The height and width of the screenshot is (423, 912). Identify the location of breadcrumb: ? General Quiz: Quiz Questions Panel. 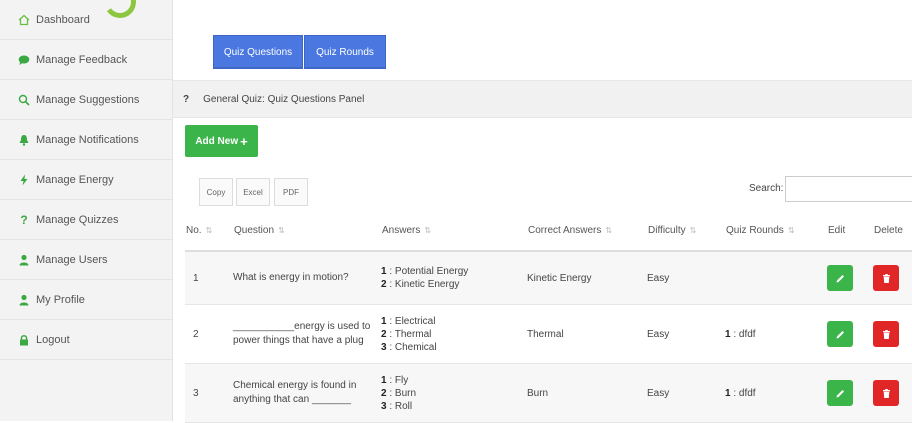
(542, 99).